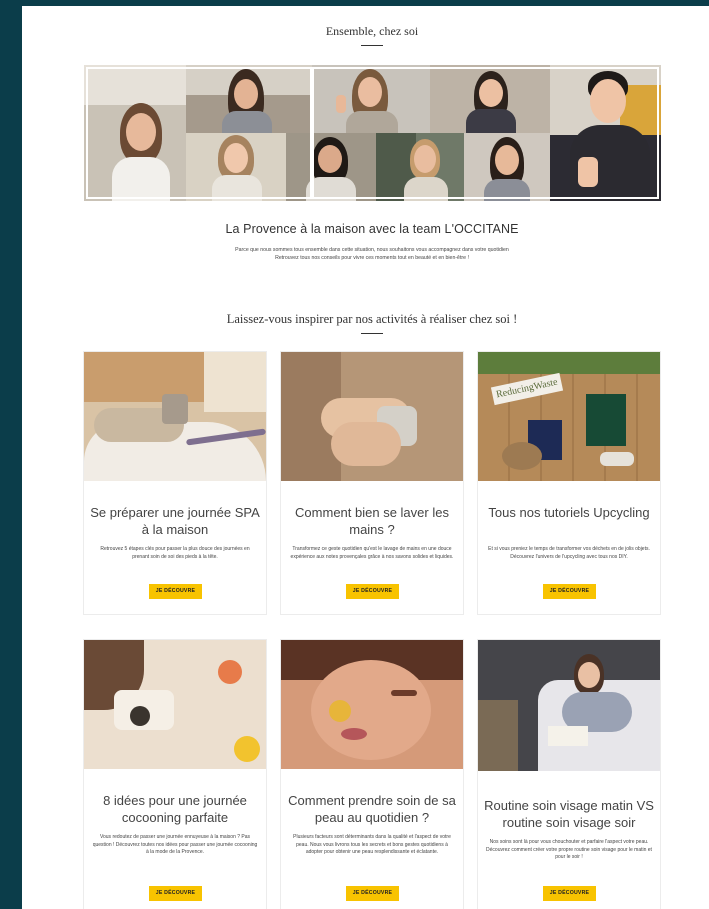 This screenshot has width=709, height=909. I want to click on card-title: Tous nos tutoriels Upcycling, so click(569, 512).